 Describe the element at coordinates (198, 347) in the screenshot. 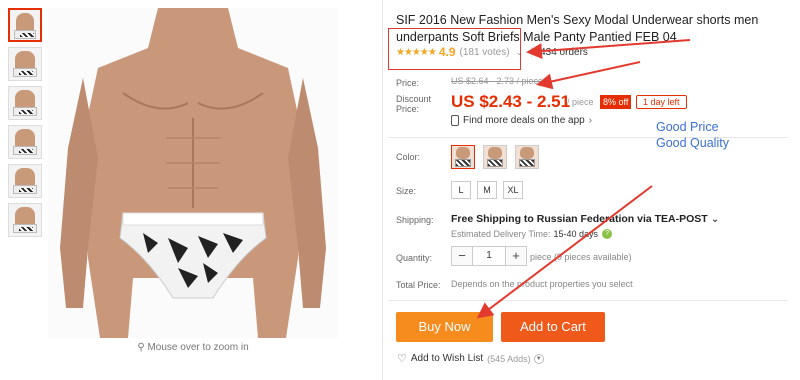

I see `zoom-hint-text: Mouse over to zoom in` at that location.